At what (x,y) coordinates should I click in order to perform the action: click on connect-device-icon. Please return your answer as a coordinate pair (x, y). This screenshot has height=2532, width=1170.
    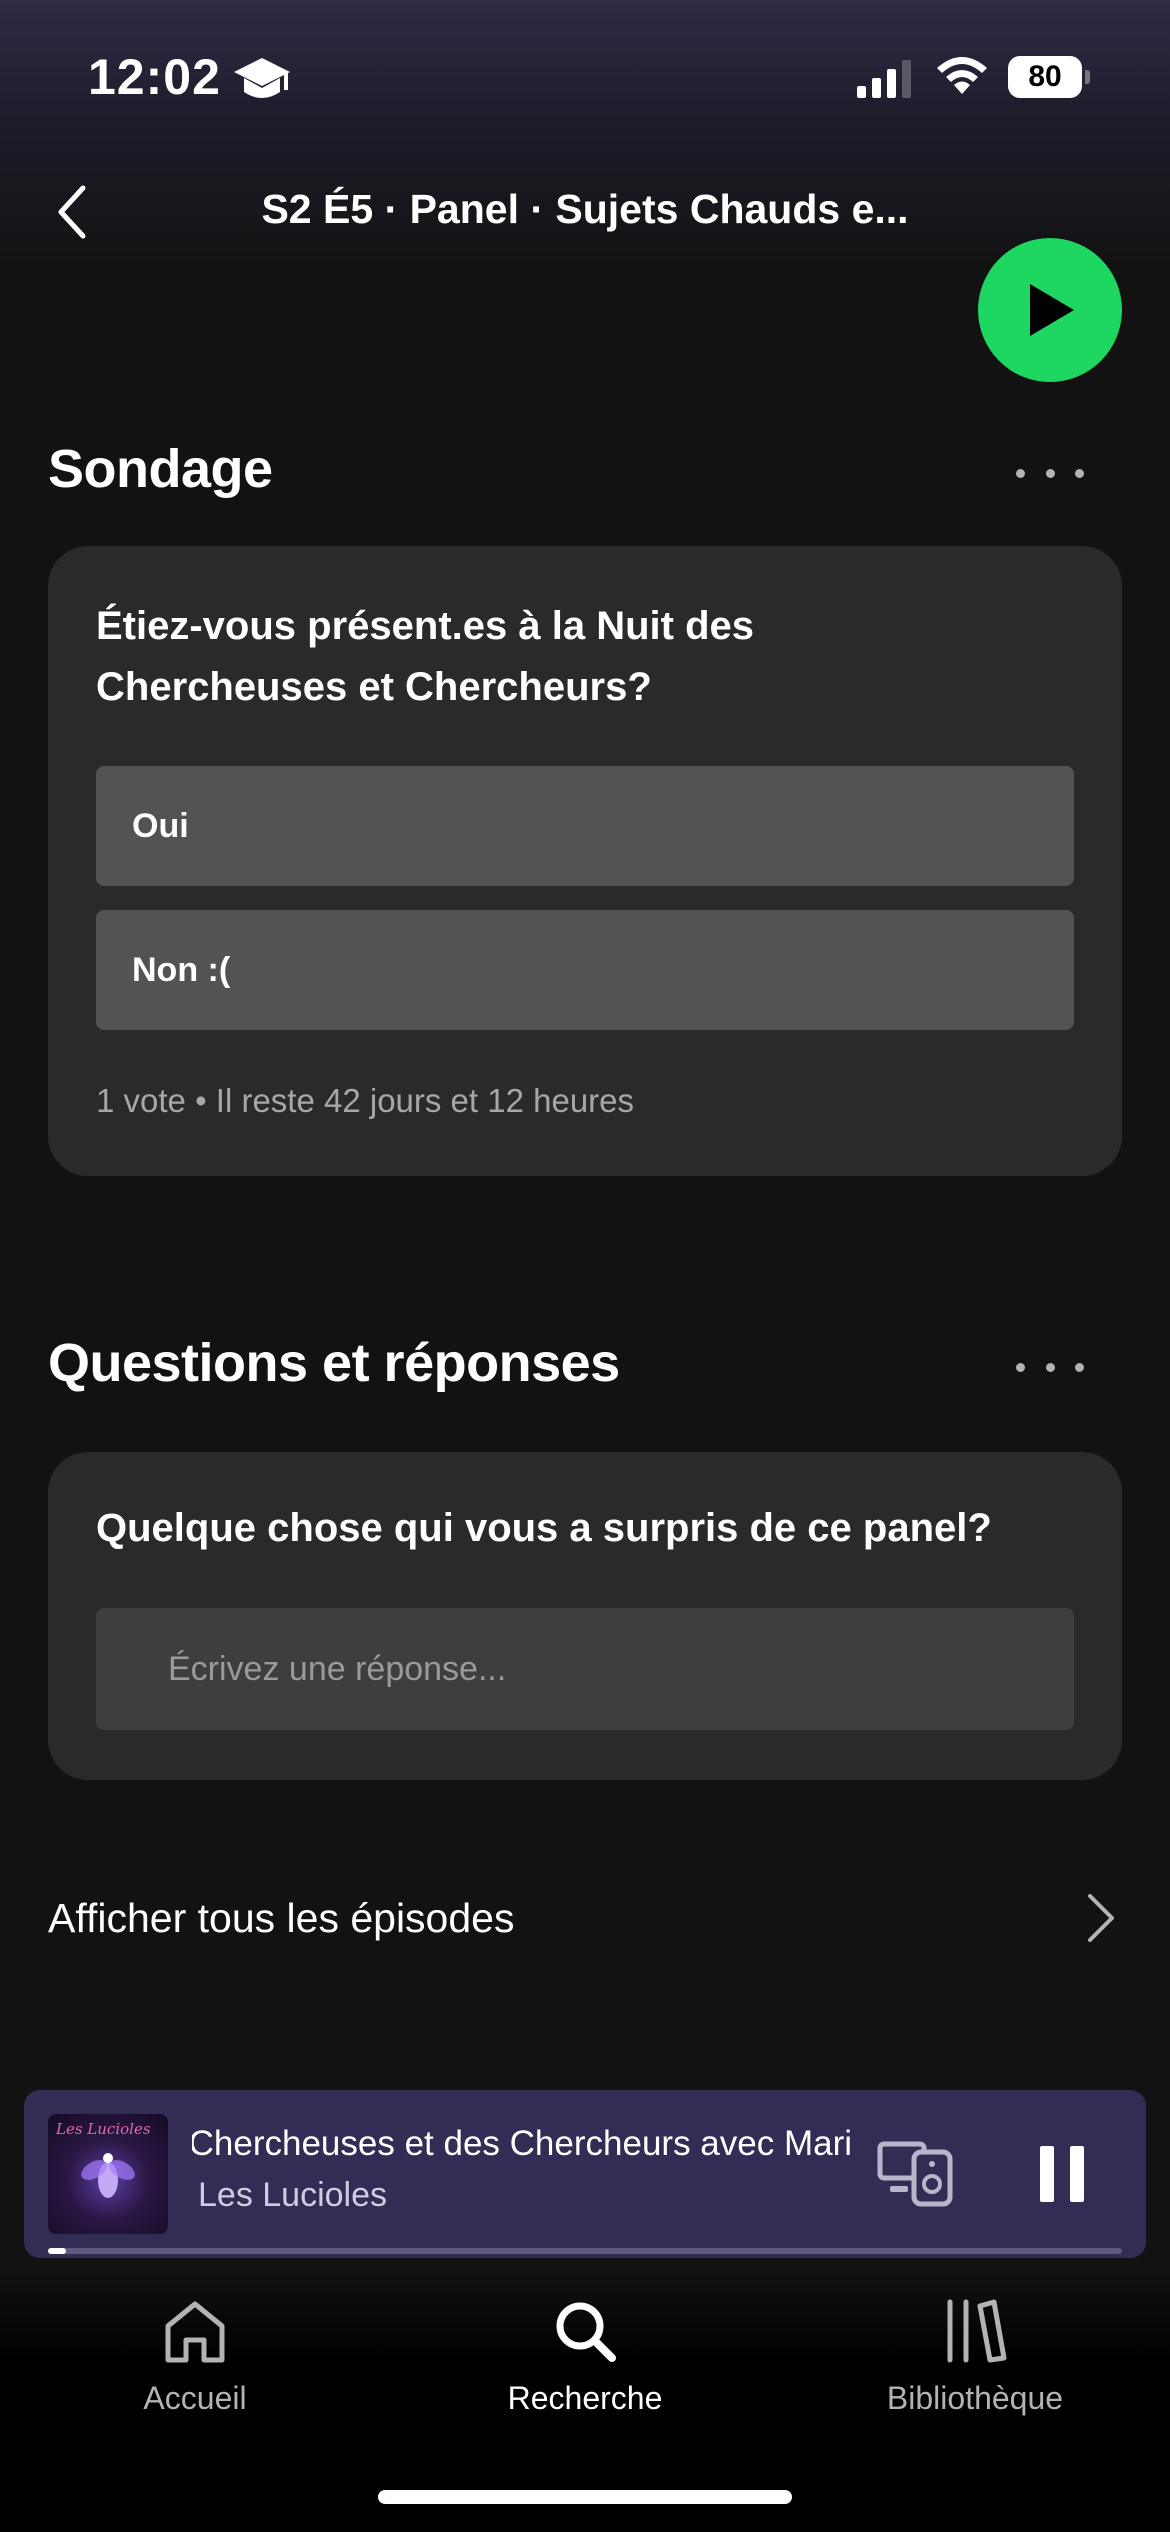
    Looking at the image, I should click on (916, 2173).